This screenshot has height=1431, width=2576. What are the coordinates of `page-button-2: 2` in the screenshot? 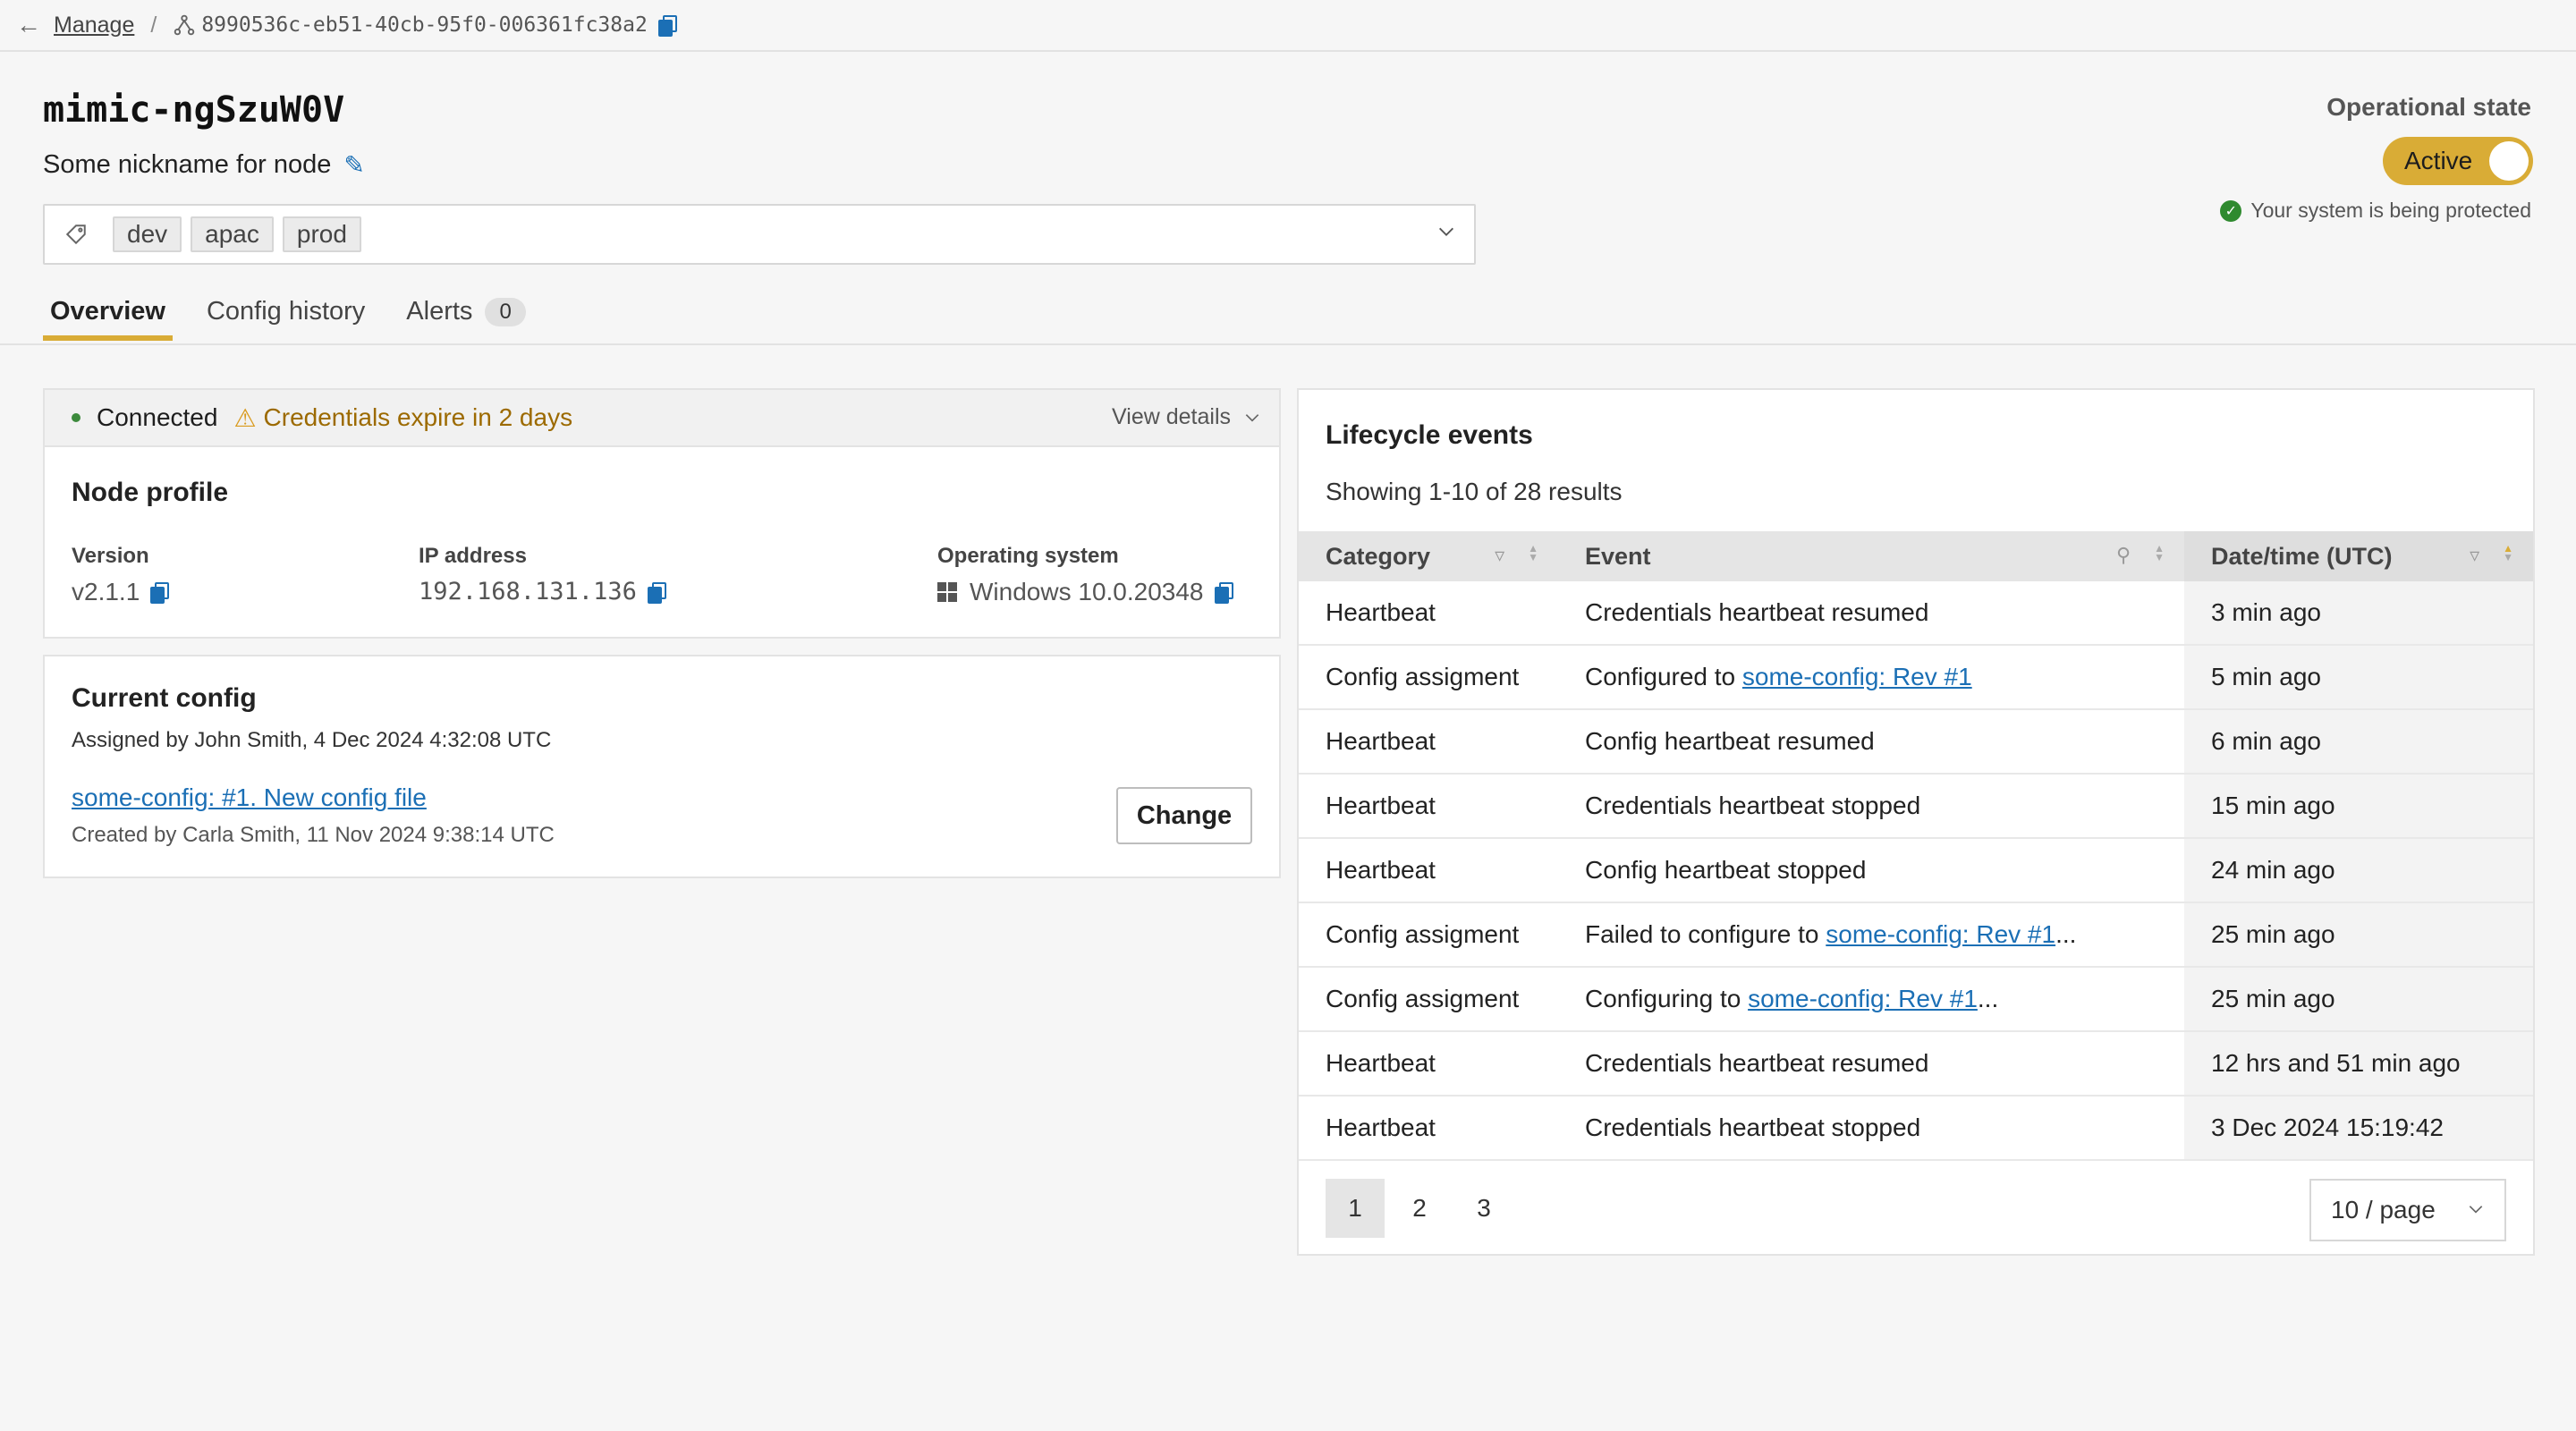 It's located at (1419, 1208).